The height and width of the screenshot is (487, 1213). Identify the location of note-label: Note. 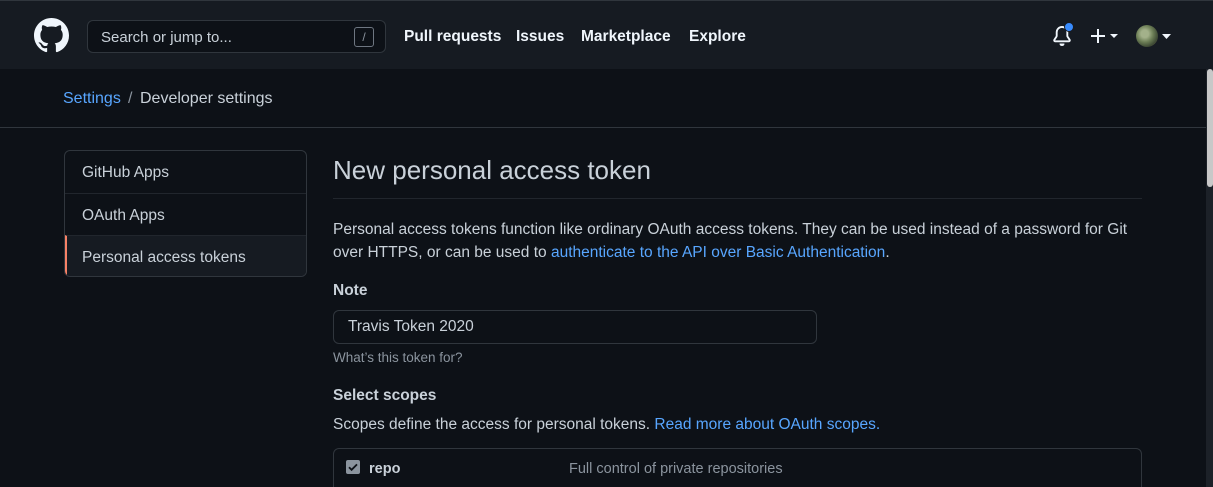
(350, 290).